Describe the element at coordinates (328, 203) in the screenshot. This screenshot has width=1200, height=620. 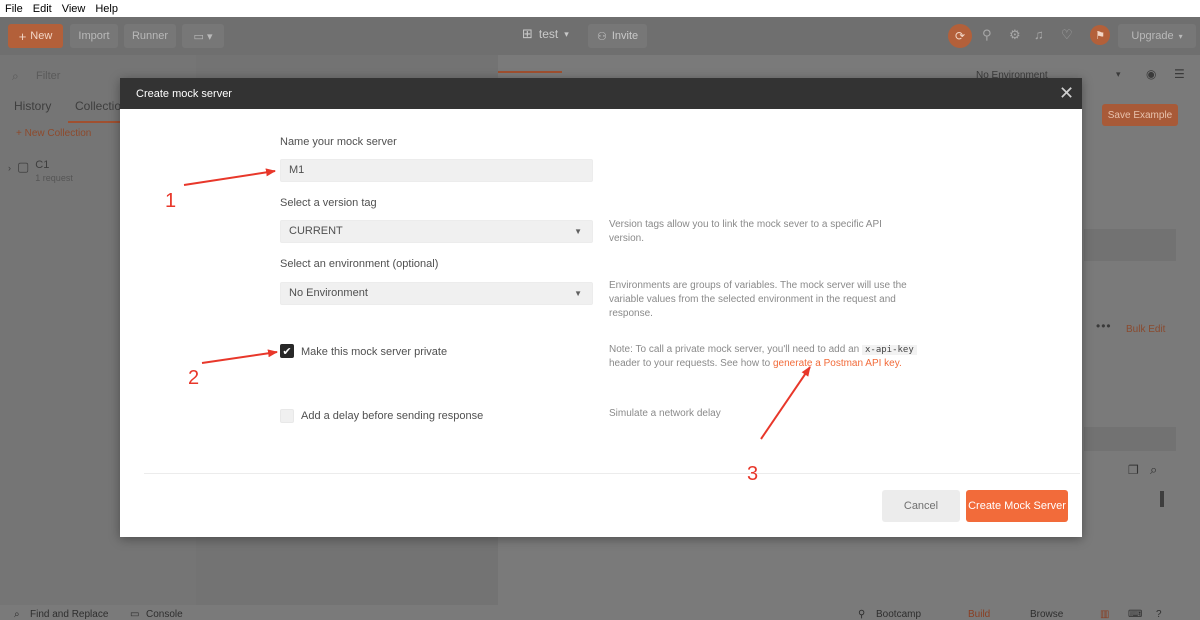
I see `version-tag-label: Select a version tag` at that location.